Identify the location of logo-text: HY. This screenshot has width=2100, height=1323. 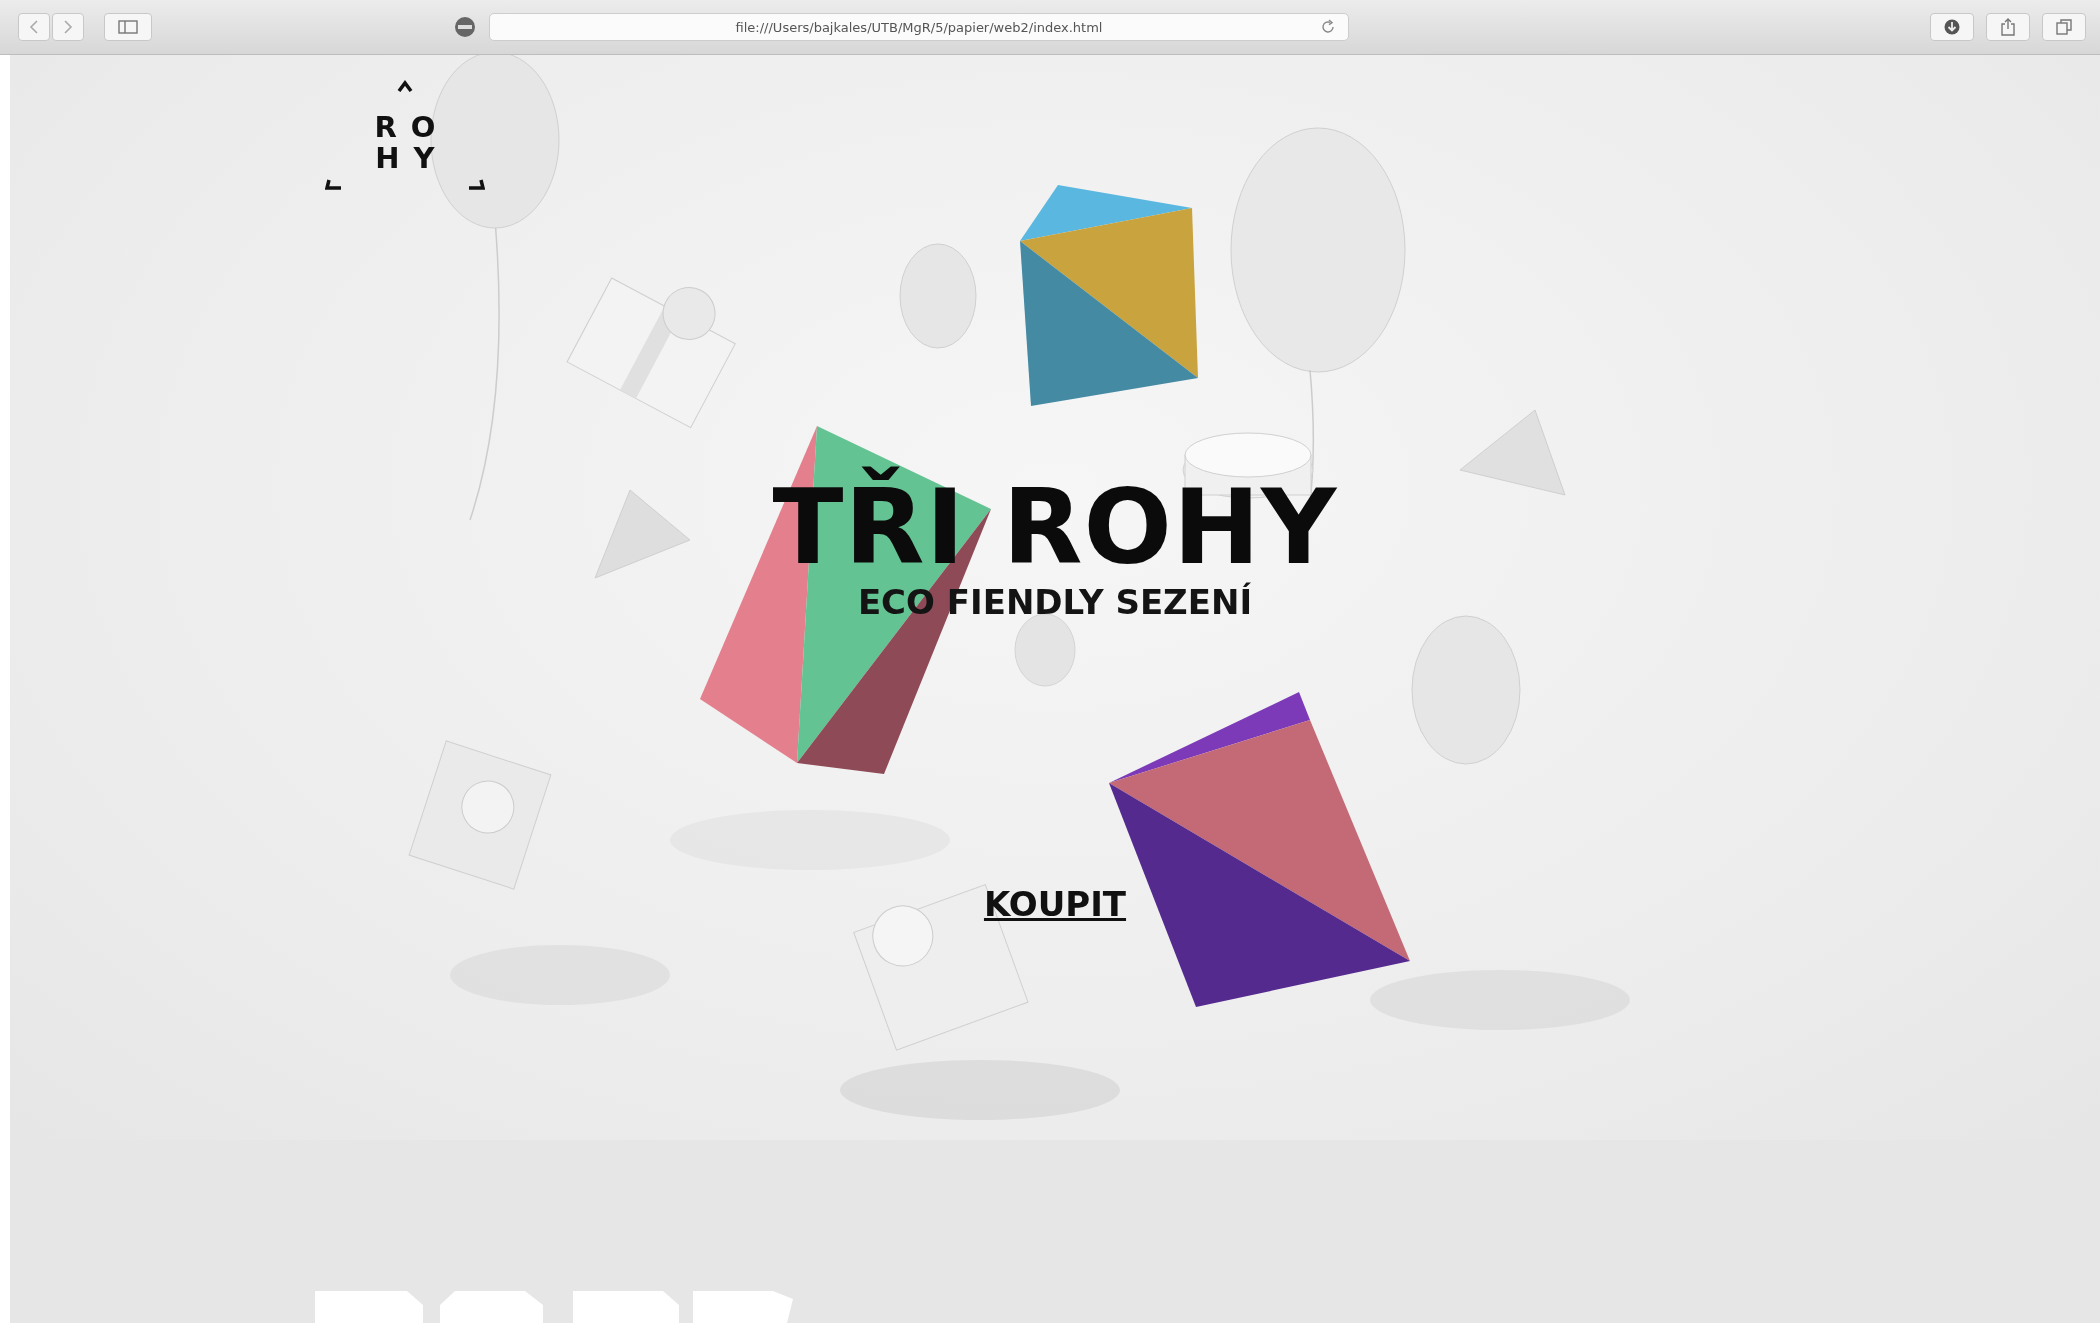
(411, 158).